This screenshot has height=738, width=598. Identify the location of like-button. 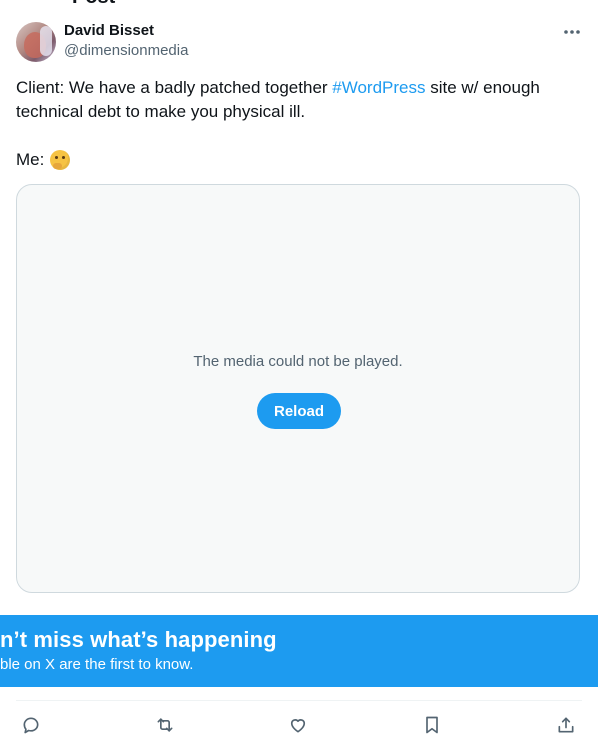
(298, 725).